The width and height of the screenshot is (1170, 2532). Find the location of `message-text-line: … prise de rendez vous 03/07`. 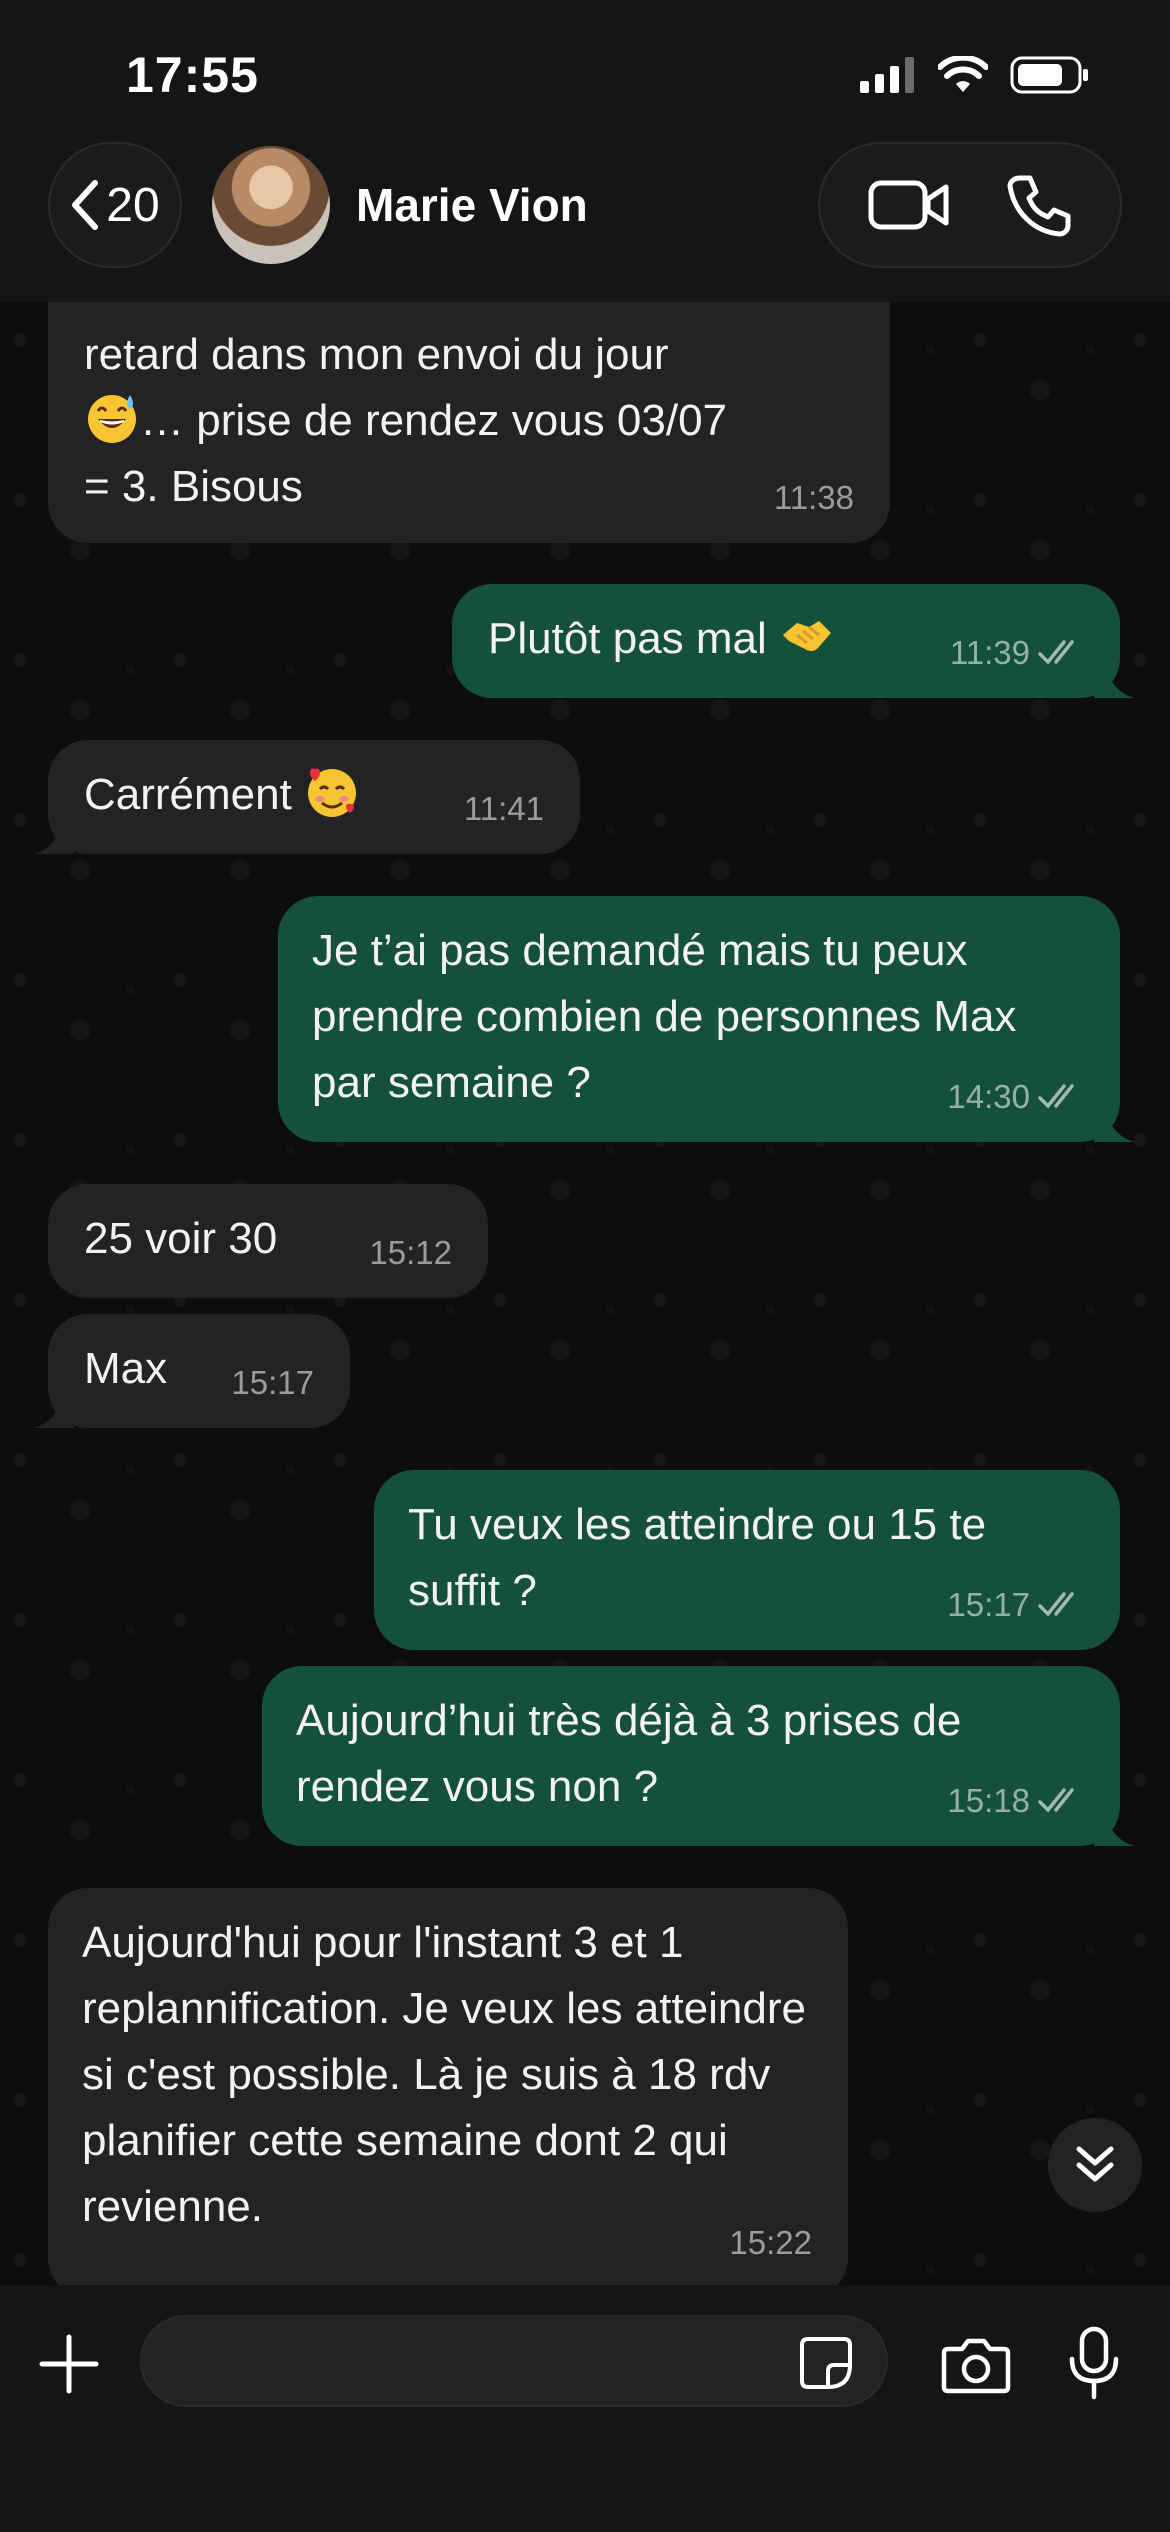

message-text-line: … prise de rendez vous 03/07 is located at coordinates (405, 421).